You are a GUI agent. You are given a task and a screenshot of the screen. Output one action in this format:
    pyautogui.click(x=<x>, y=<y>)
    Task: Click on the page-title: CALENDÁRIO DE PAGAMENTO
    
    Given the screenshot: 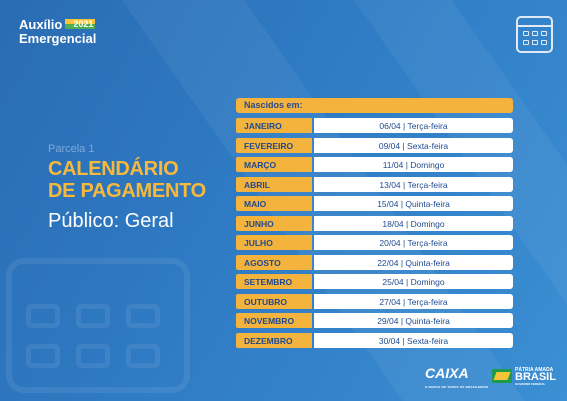 What is the action you would take?
    pyautogui.click(x=127, y=180)
    